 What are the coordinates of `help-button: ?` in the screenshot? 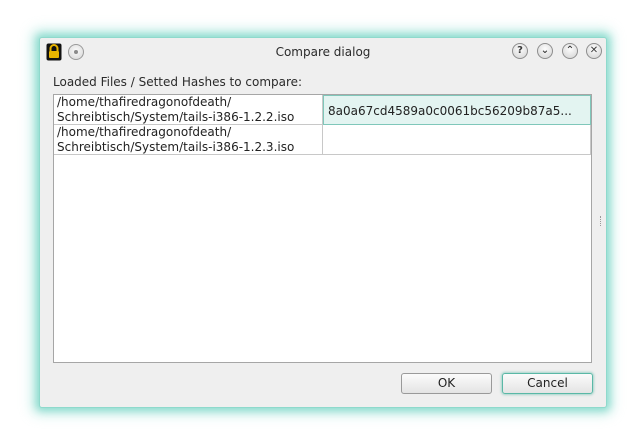 It's located at (520, 51).